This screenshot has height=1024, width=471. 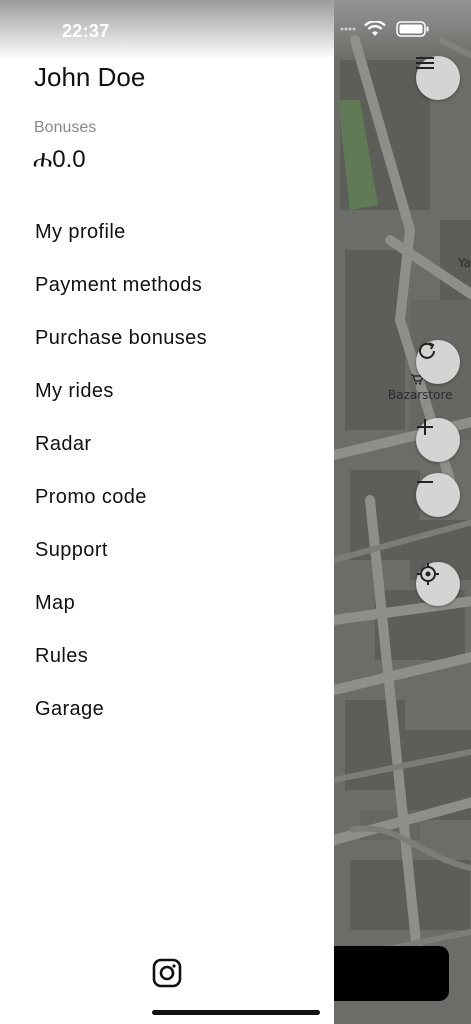 What do you see at coordinates (438, 362) in the screenshot?
I see `refresh-button` at bounding box center [438, 362].